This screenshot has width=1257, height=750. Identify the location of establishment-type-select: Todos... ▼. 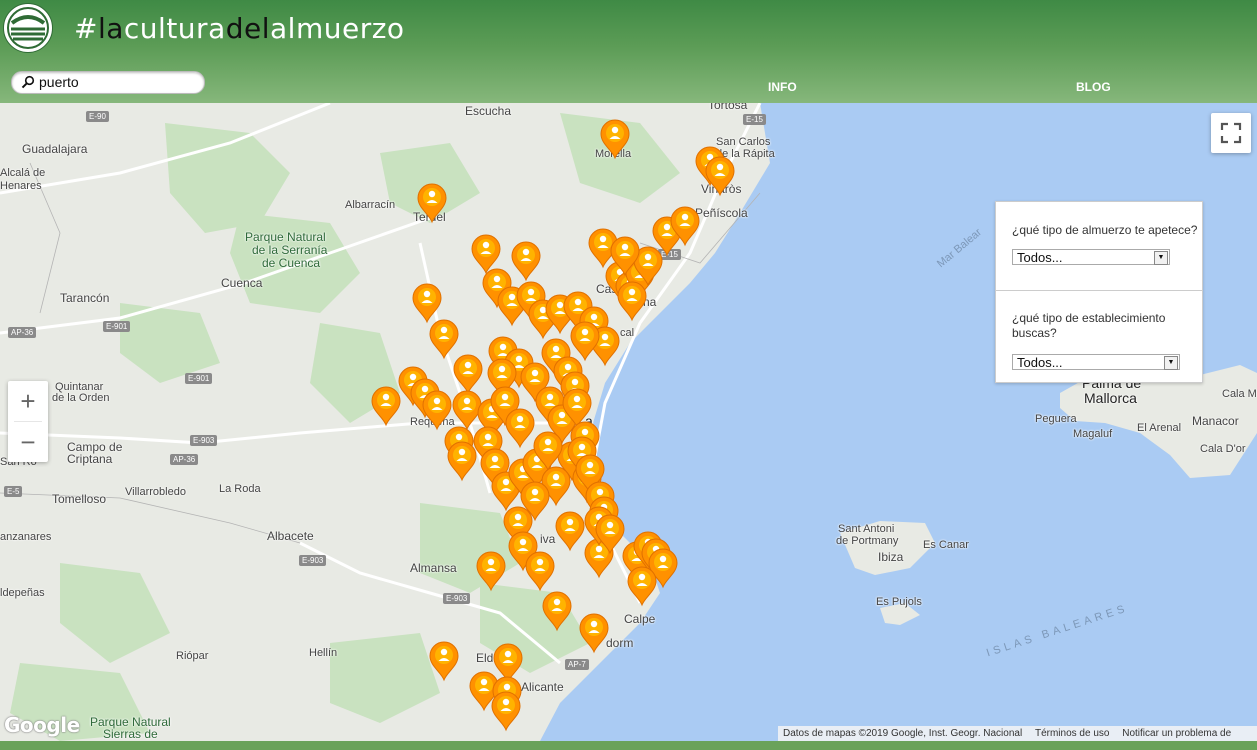
(1096, 362).